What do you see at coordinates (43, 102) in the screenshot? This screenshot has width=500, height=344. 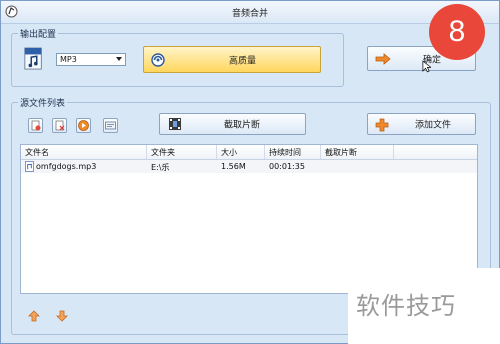 I see `source-files-label: 源文件列表` at bounding box center [43, 102].